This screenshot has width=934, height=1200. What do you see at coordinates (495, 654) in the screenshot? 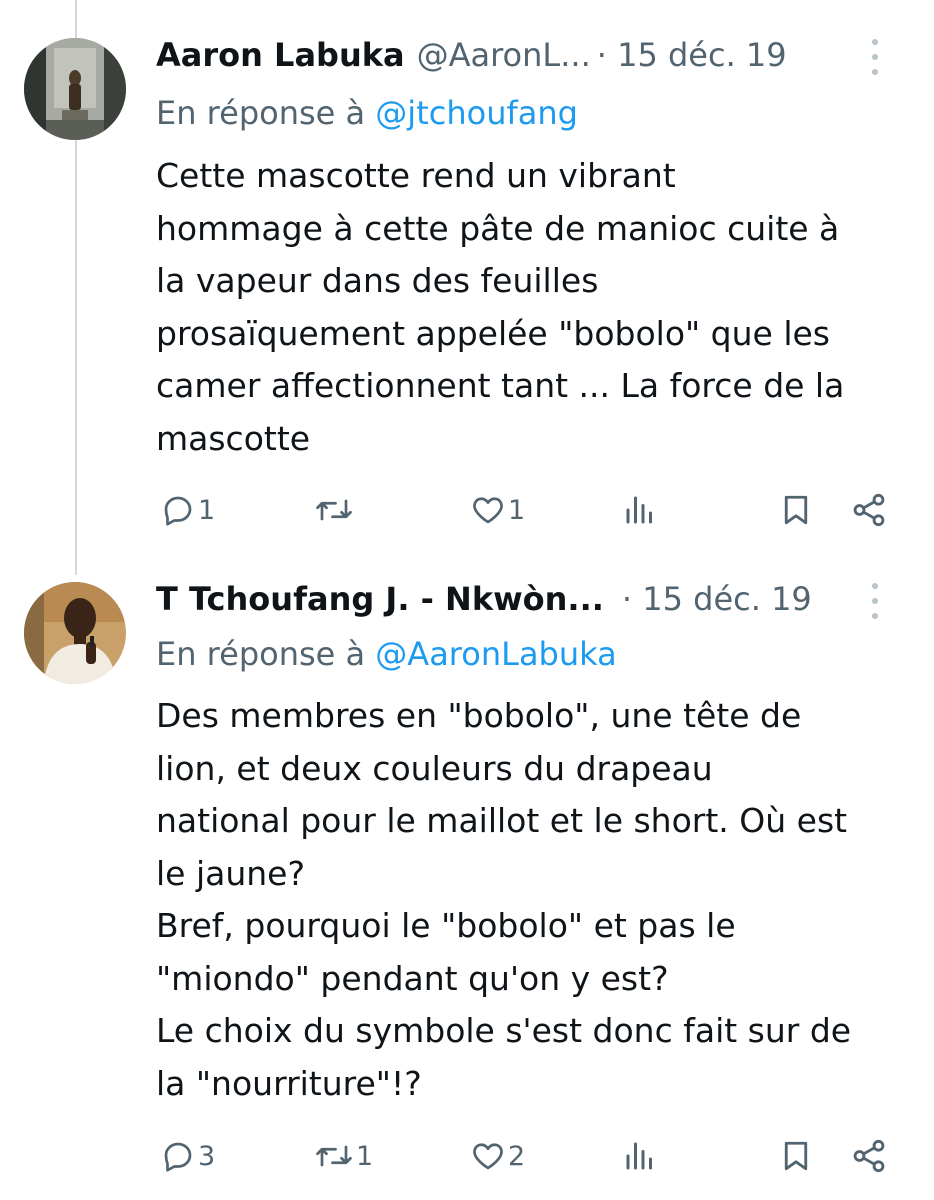
I see `reply-mention-link: @AaronLabuka` at bounding box center [495, 654].